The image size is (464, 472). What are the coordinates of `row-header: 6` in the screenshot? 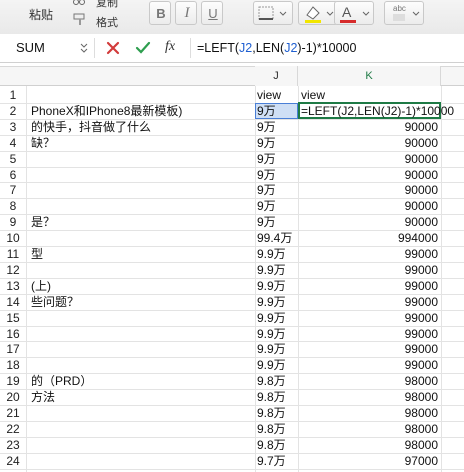 It's located at (13, 175).